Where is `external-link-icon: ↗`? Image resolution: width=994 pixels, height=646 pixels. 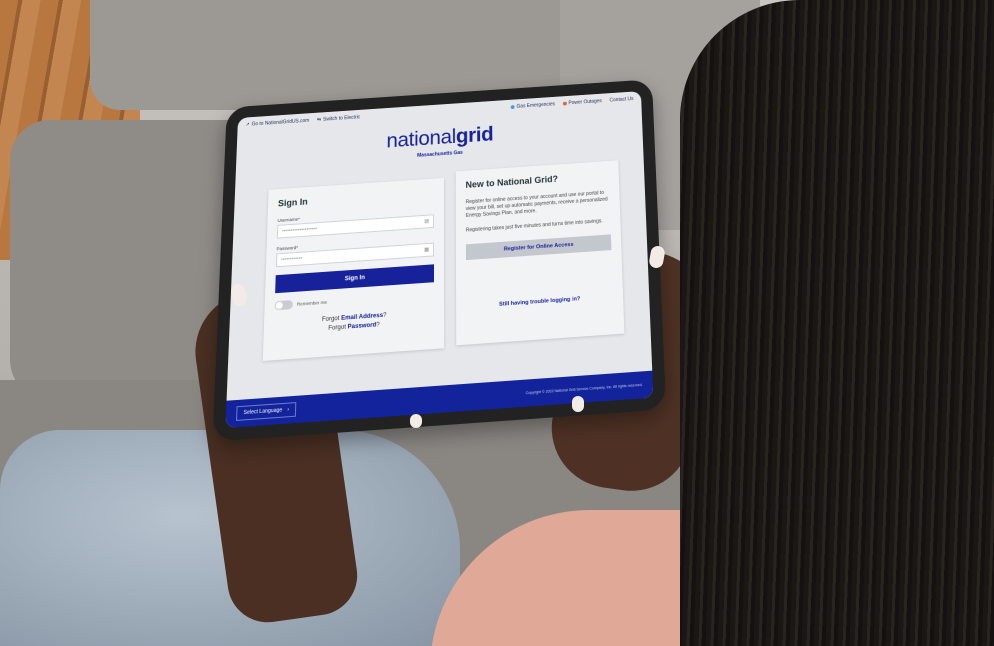
external-link-icon: ↗ is located at coordinates (247, 125).